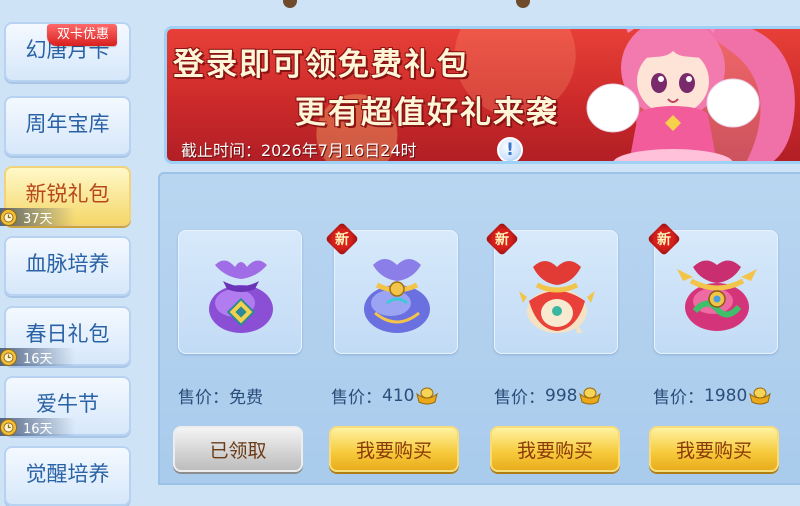  Describe the element at coordinates (690, 95) in the screenshot. I see `mascot-girl-icon` at that location.